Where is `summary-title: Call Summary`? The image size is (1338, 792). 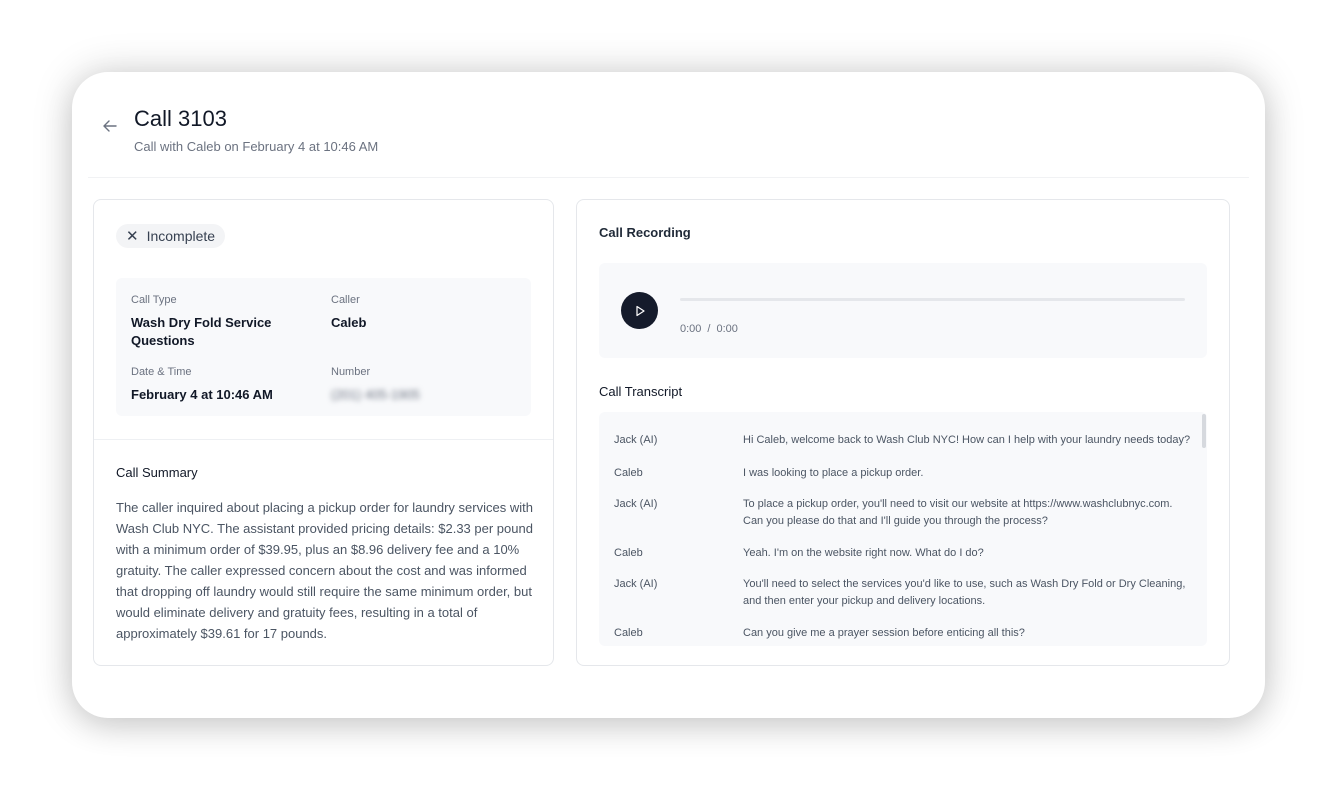
summary-title: Call Summary is located at coordinates (157, 472).